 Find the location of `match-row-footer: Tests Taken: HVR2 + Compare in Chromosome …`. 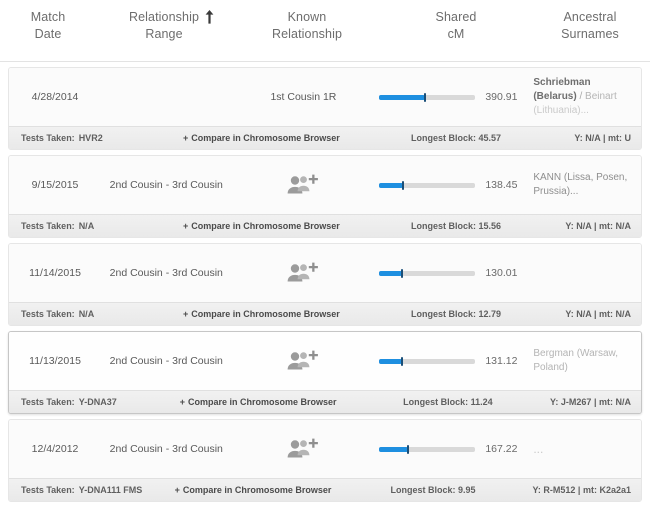

match-row-footer: Tests Taken: HVR2 + Compare in Chromosome … is located at coordinates (325, 137).